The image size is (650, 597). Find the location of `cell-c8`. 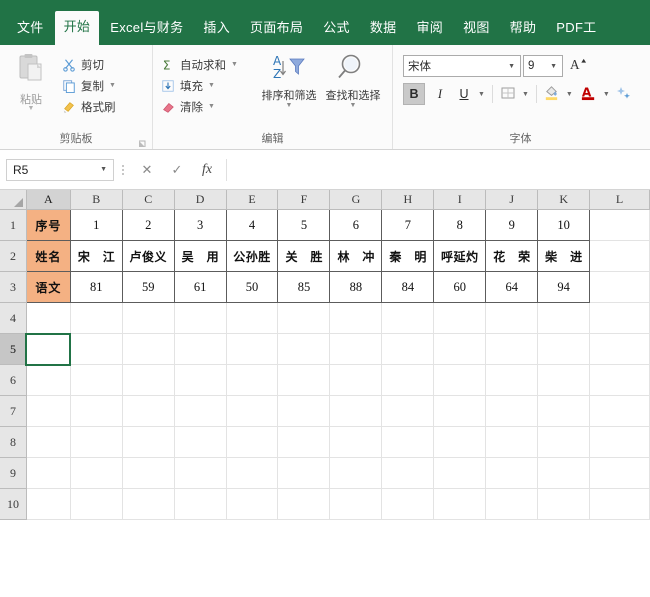

cell-c8 is located at coordinates (148, 442).